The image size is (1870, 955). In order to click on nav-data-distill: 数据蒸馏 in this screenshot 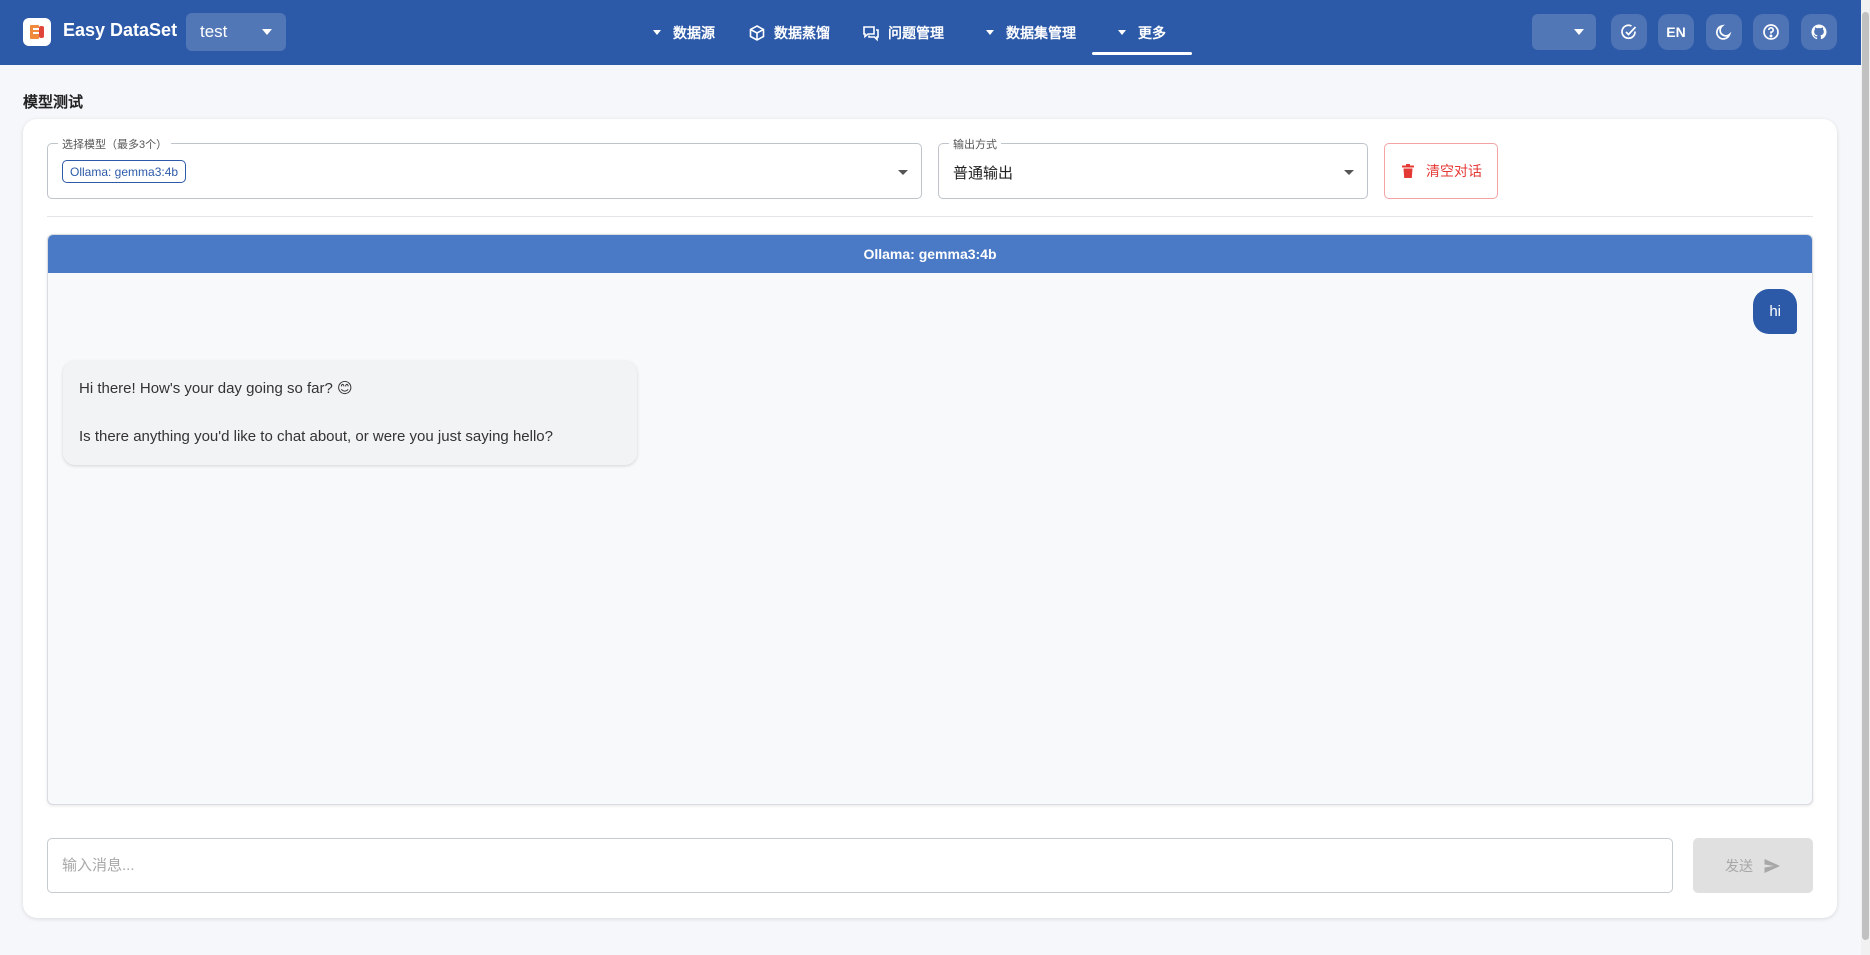, I will do `click(789, 32)`.